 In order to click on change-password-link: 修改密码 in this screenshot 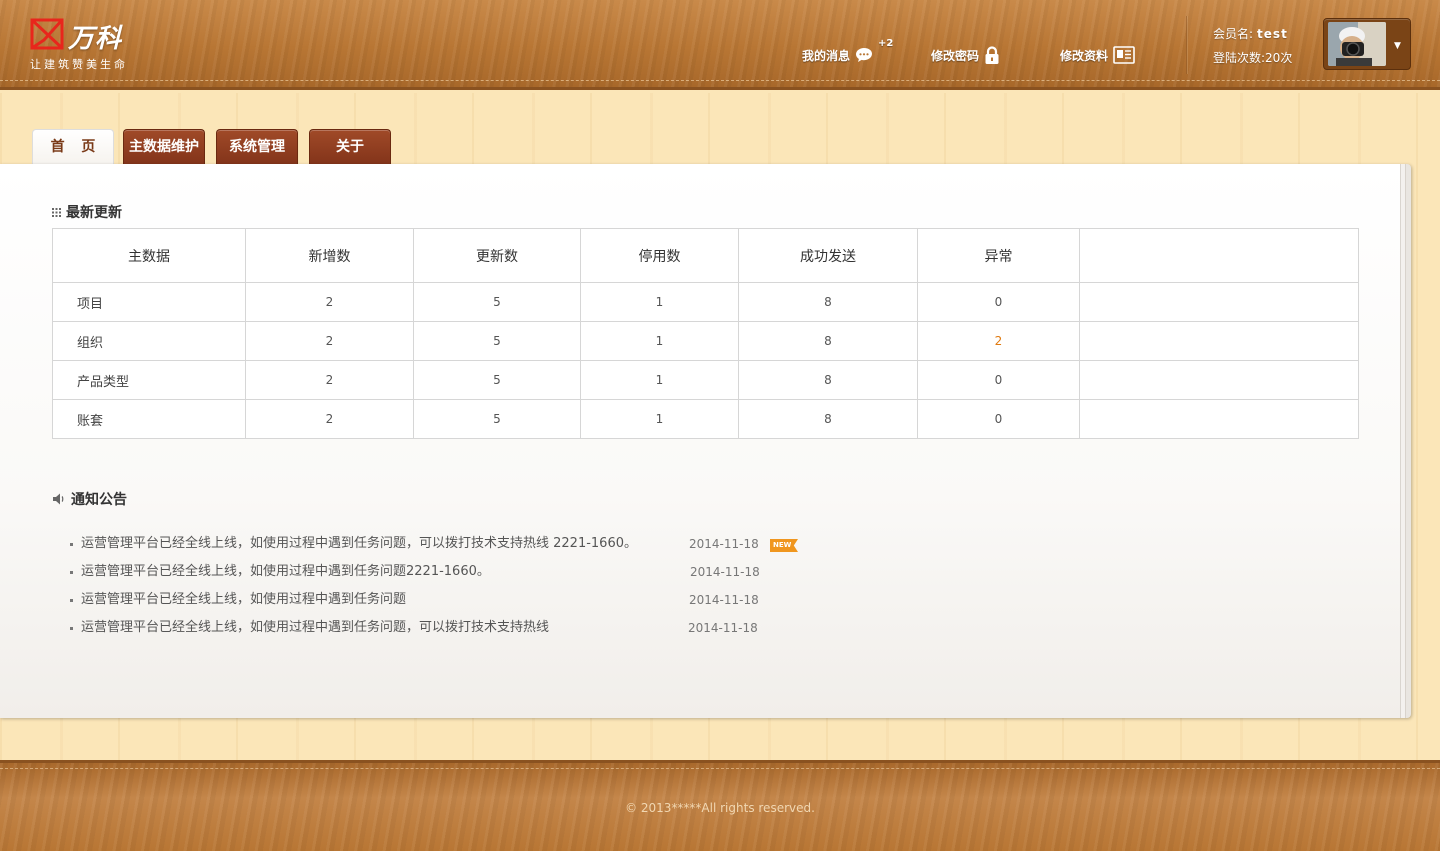, I will do `click(965, 55)`.